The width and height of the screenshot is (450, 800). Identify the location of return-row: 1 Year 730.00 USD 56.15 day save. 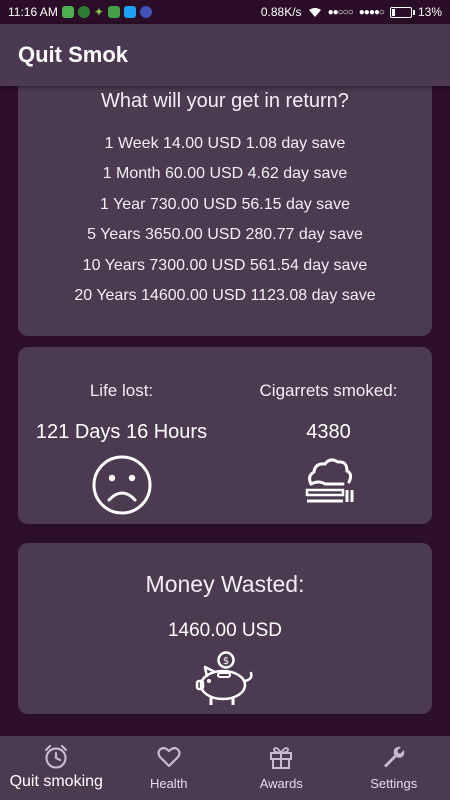
(225, 204).